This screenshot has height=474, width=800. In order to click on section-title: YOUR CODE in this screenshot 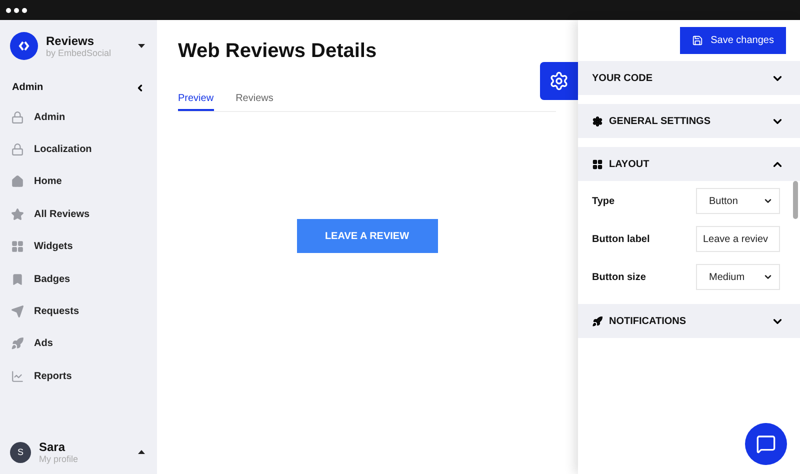, I will do `click(623, 78)`.